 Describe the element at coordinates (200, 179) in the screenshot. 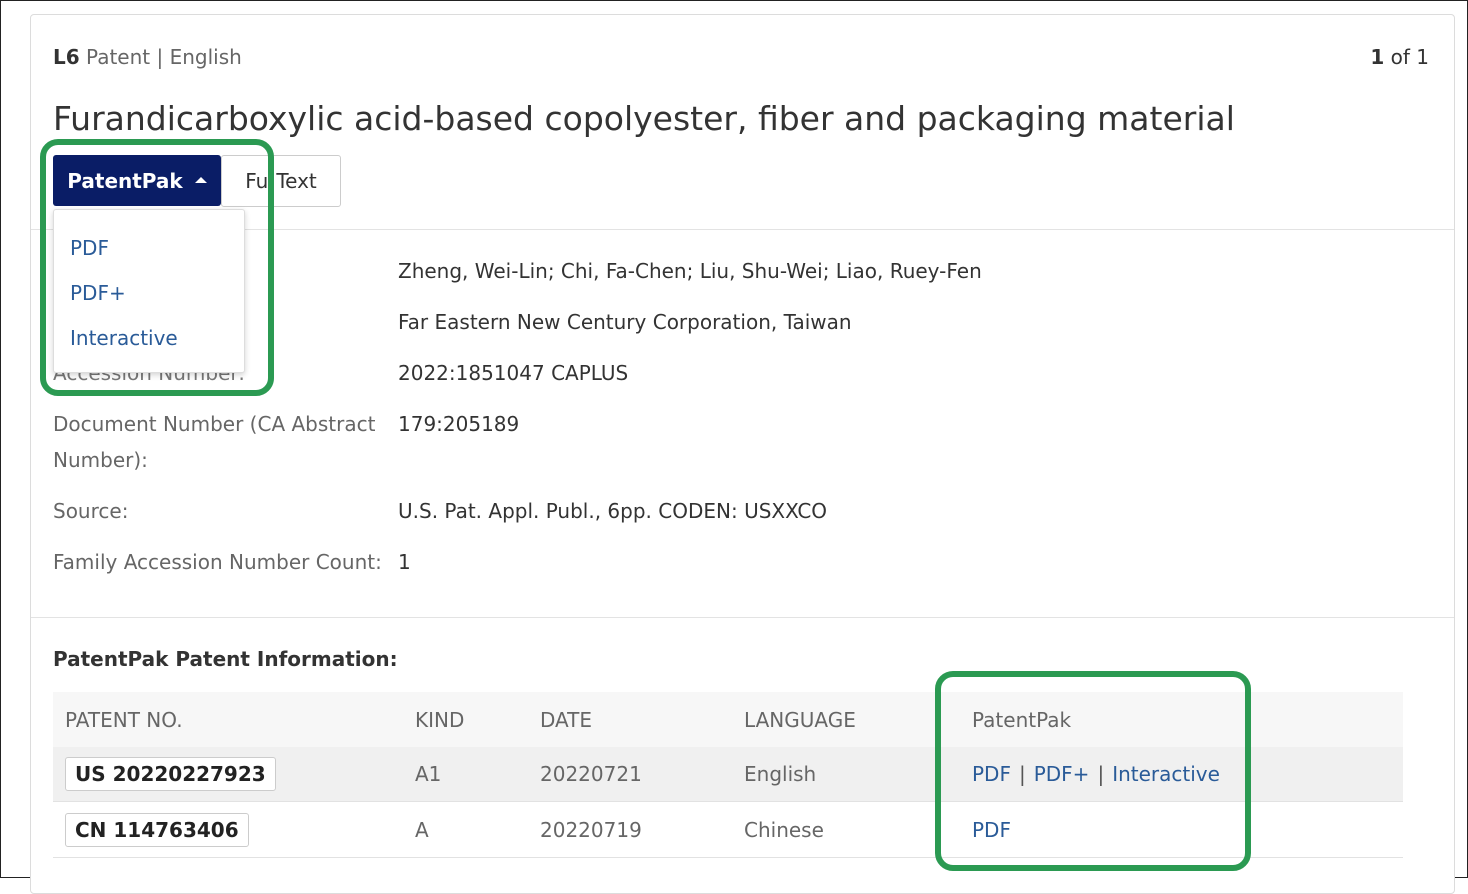

I see `caret-up-icon` at that location.